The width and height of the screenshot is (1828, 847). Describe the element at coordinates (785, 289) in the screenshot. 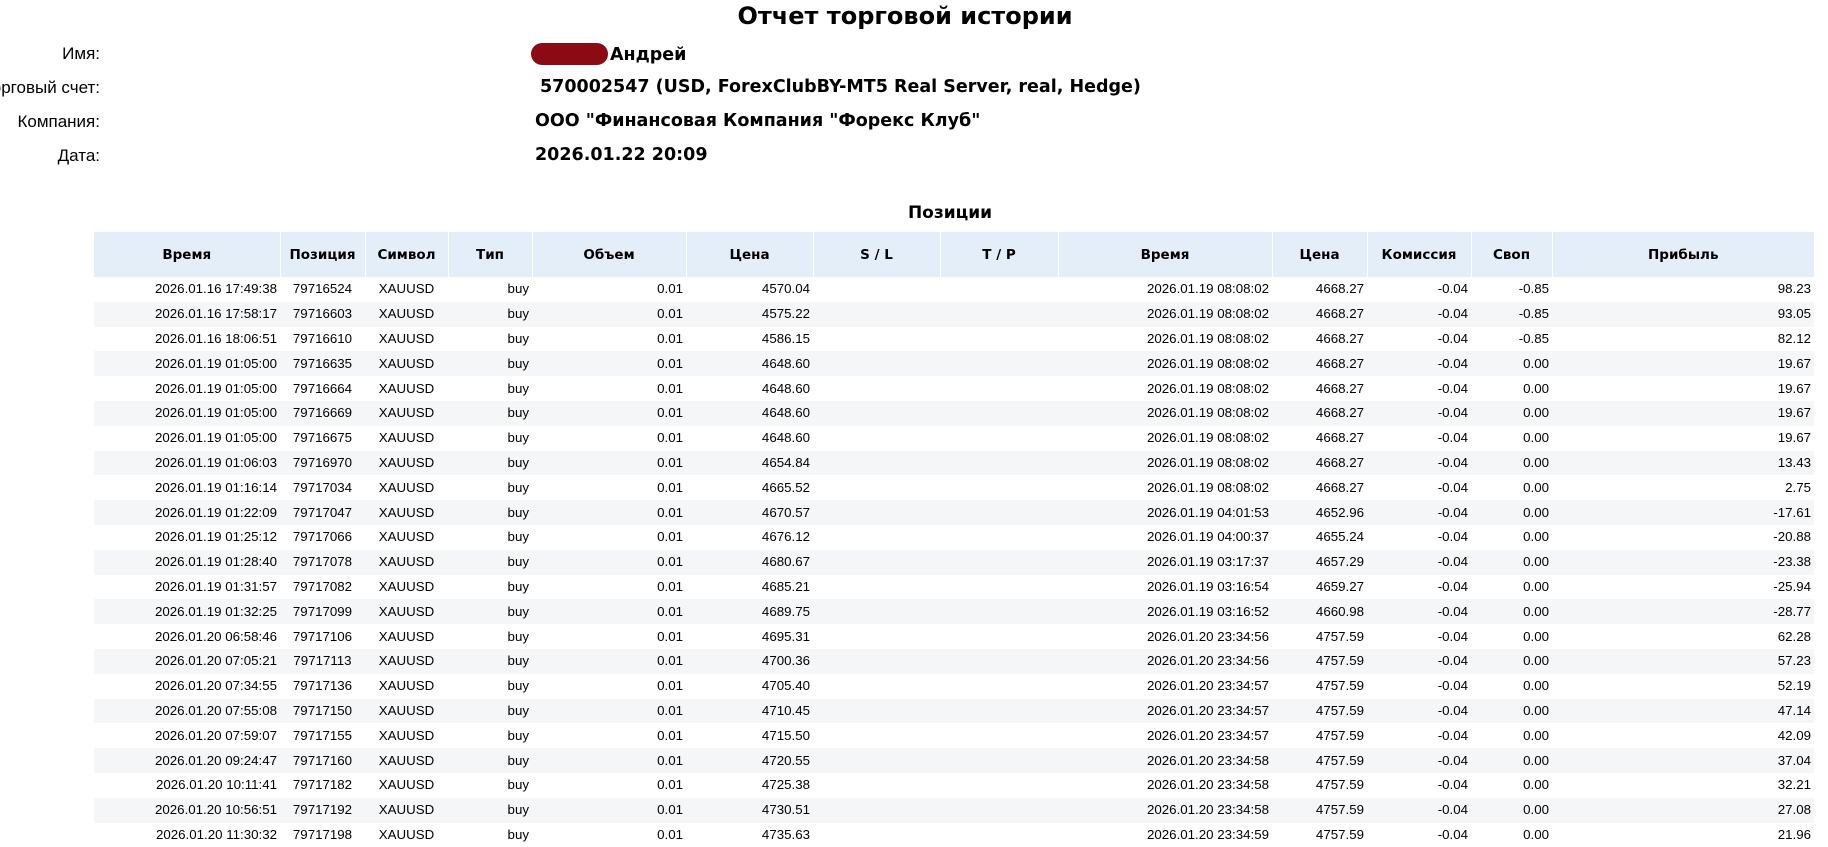

I see `cell-open-price: 4570.04` at that location.